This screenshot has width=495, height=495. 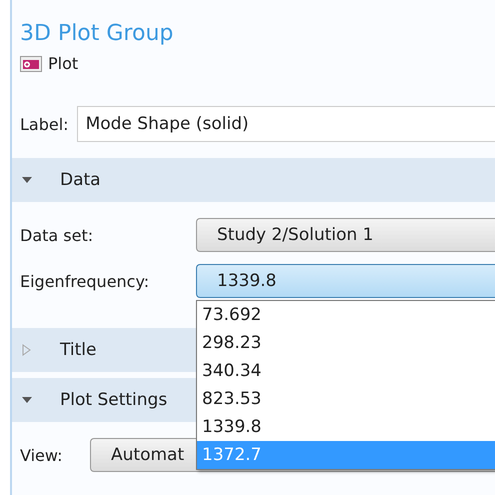 I want to click on plot-icon, so click(x=31, y=64).